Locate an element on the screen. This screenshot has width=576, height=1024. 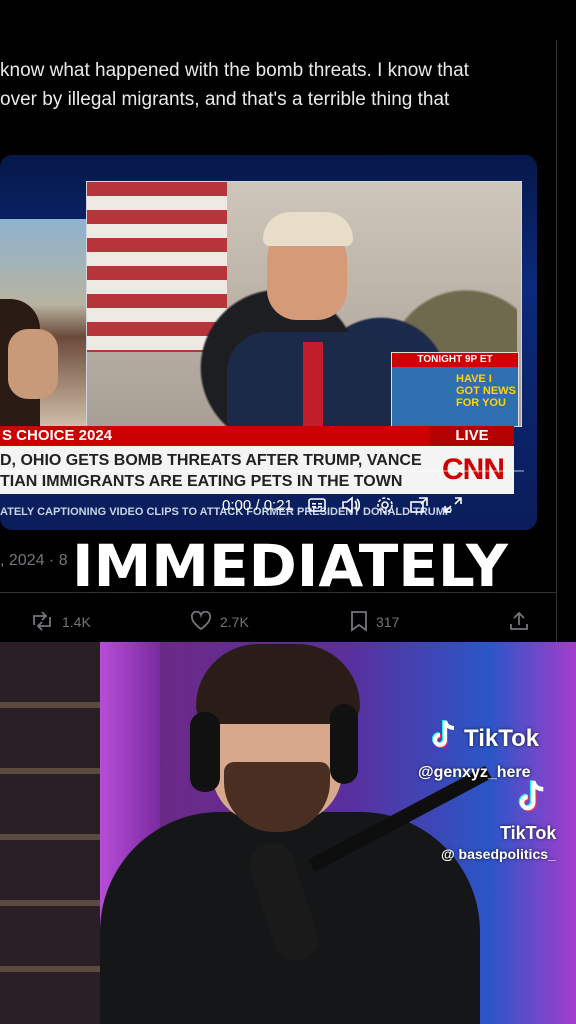
bookshelf is located at coordinates (50, 833).